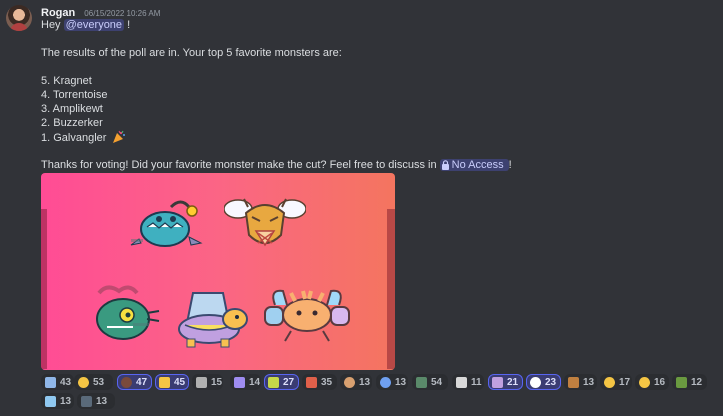 The height and width of the screenshot is (416, 723). I want to click on dancing-monster-icon, so click(573, 382).